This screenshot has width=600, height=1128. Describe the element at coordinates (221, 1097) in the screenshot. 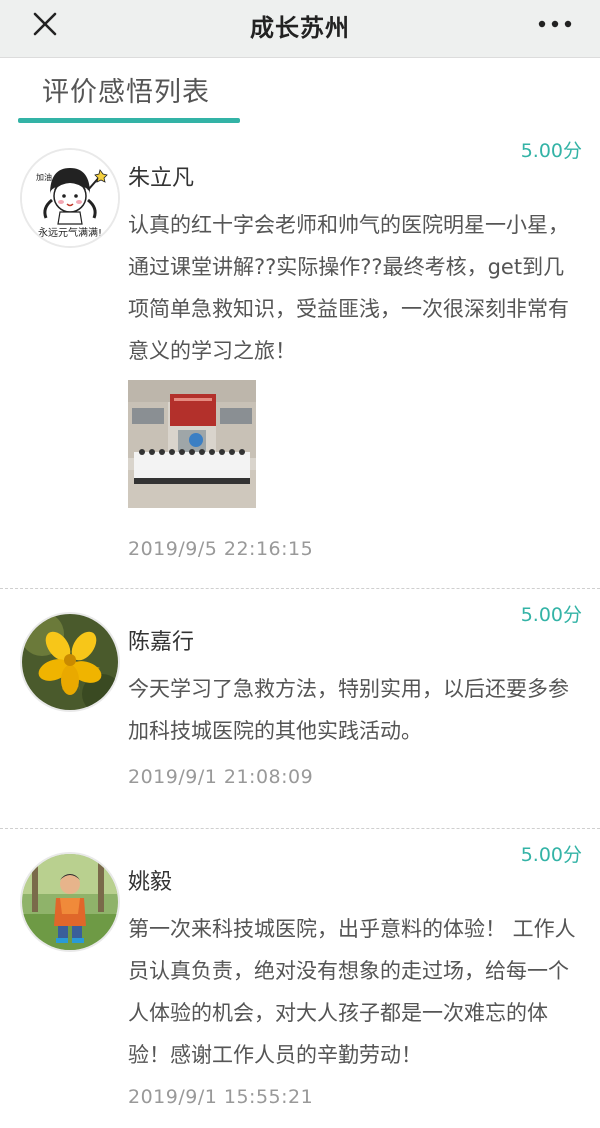

I see `review-timestamp: 2019/9/1 15:55:21` at that location.